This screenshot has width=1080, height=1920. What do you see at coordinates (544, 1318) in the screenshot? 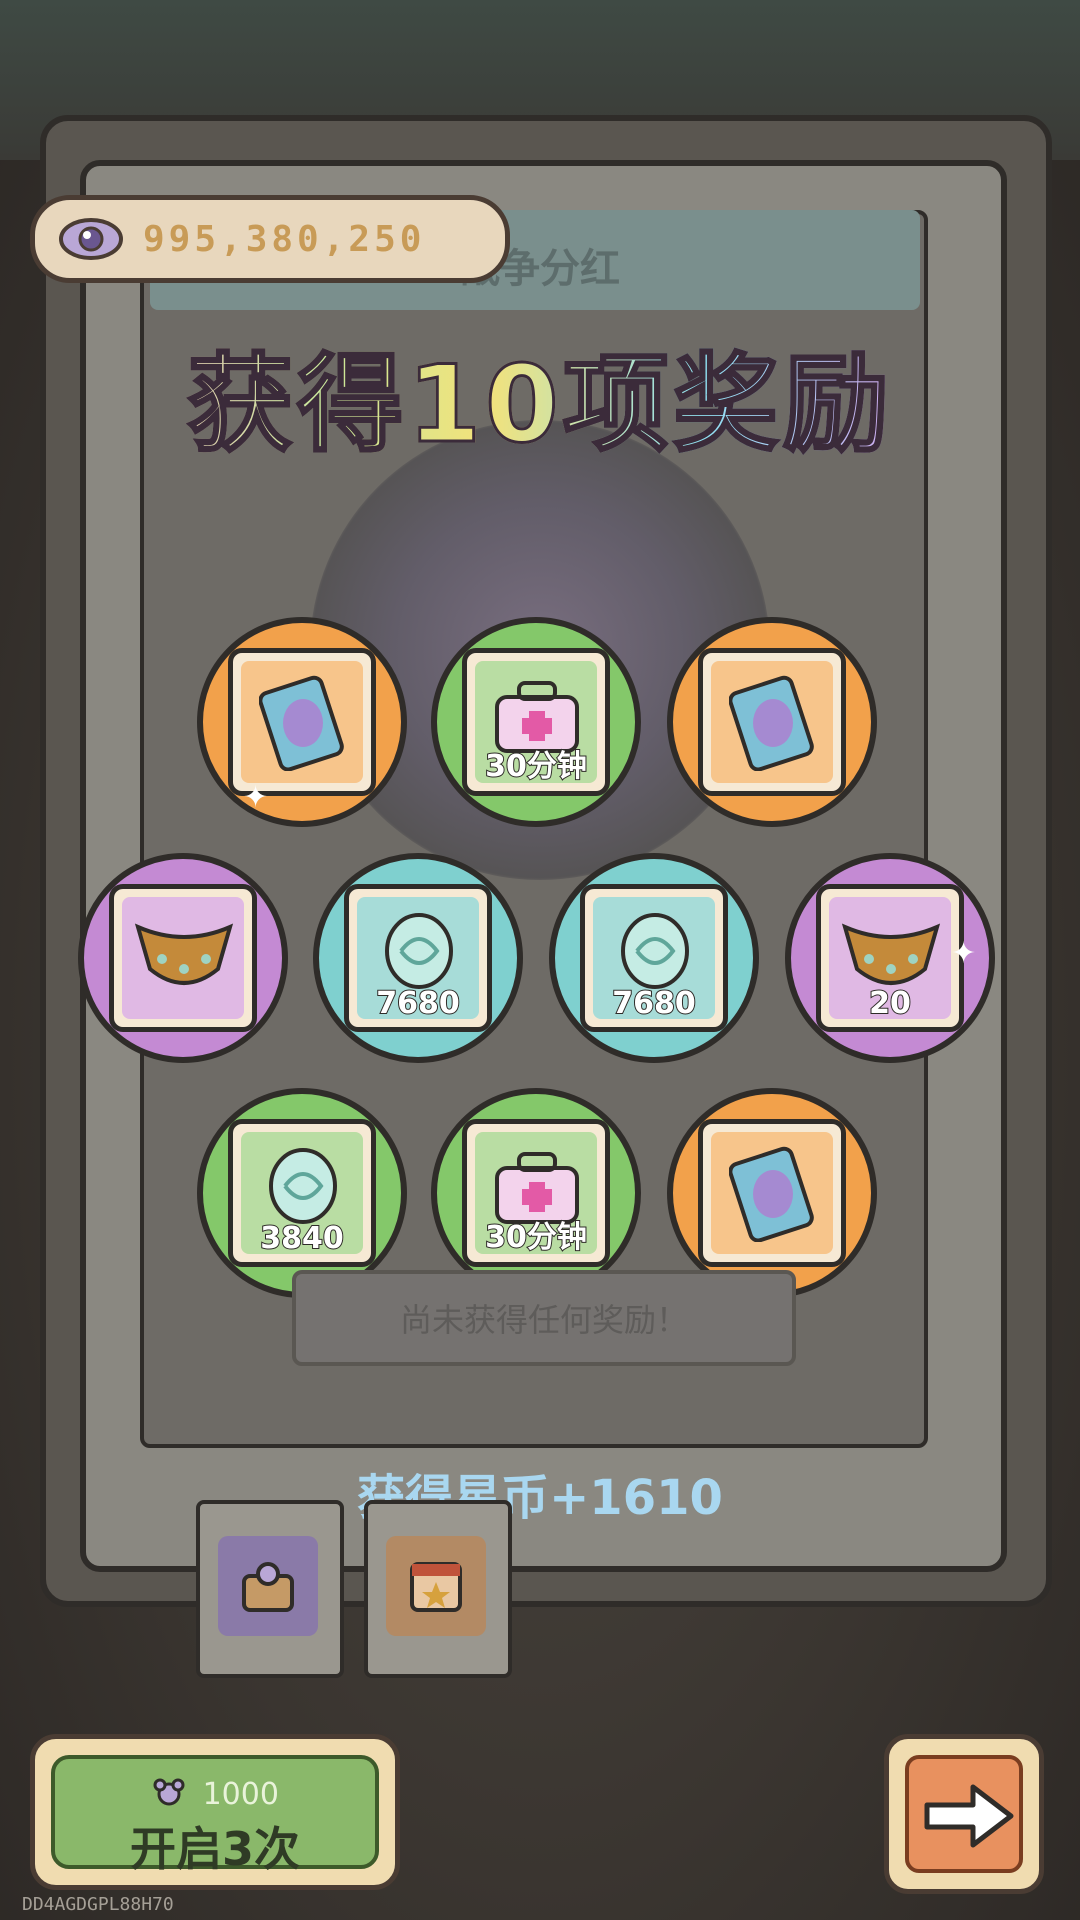
I see `empty-reward-note: 尚未获得任何奖励！` at bounding box center [544, 1318].